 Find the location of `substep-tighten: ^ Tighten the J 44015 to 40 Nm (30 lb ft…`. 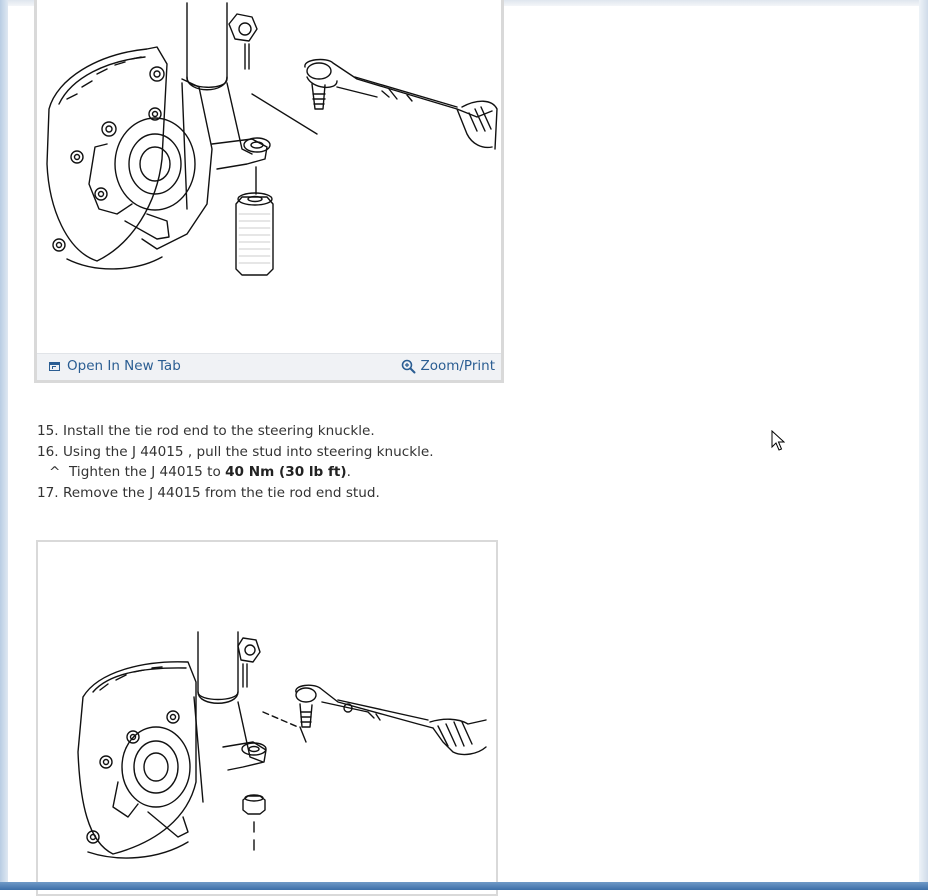

substep-tighten: ^ Tighten the J 44015 to 40 Nm (30 lb ft… is located at coordinates (235, 472).